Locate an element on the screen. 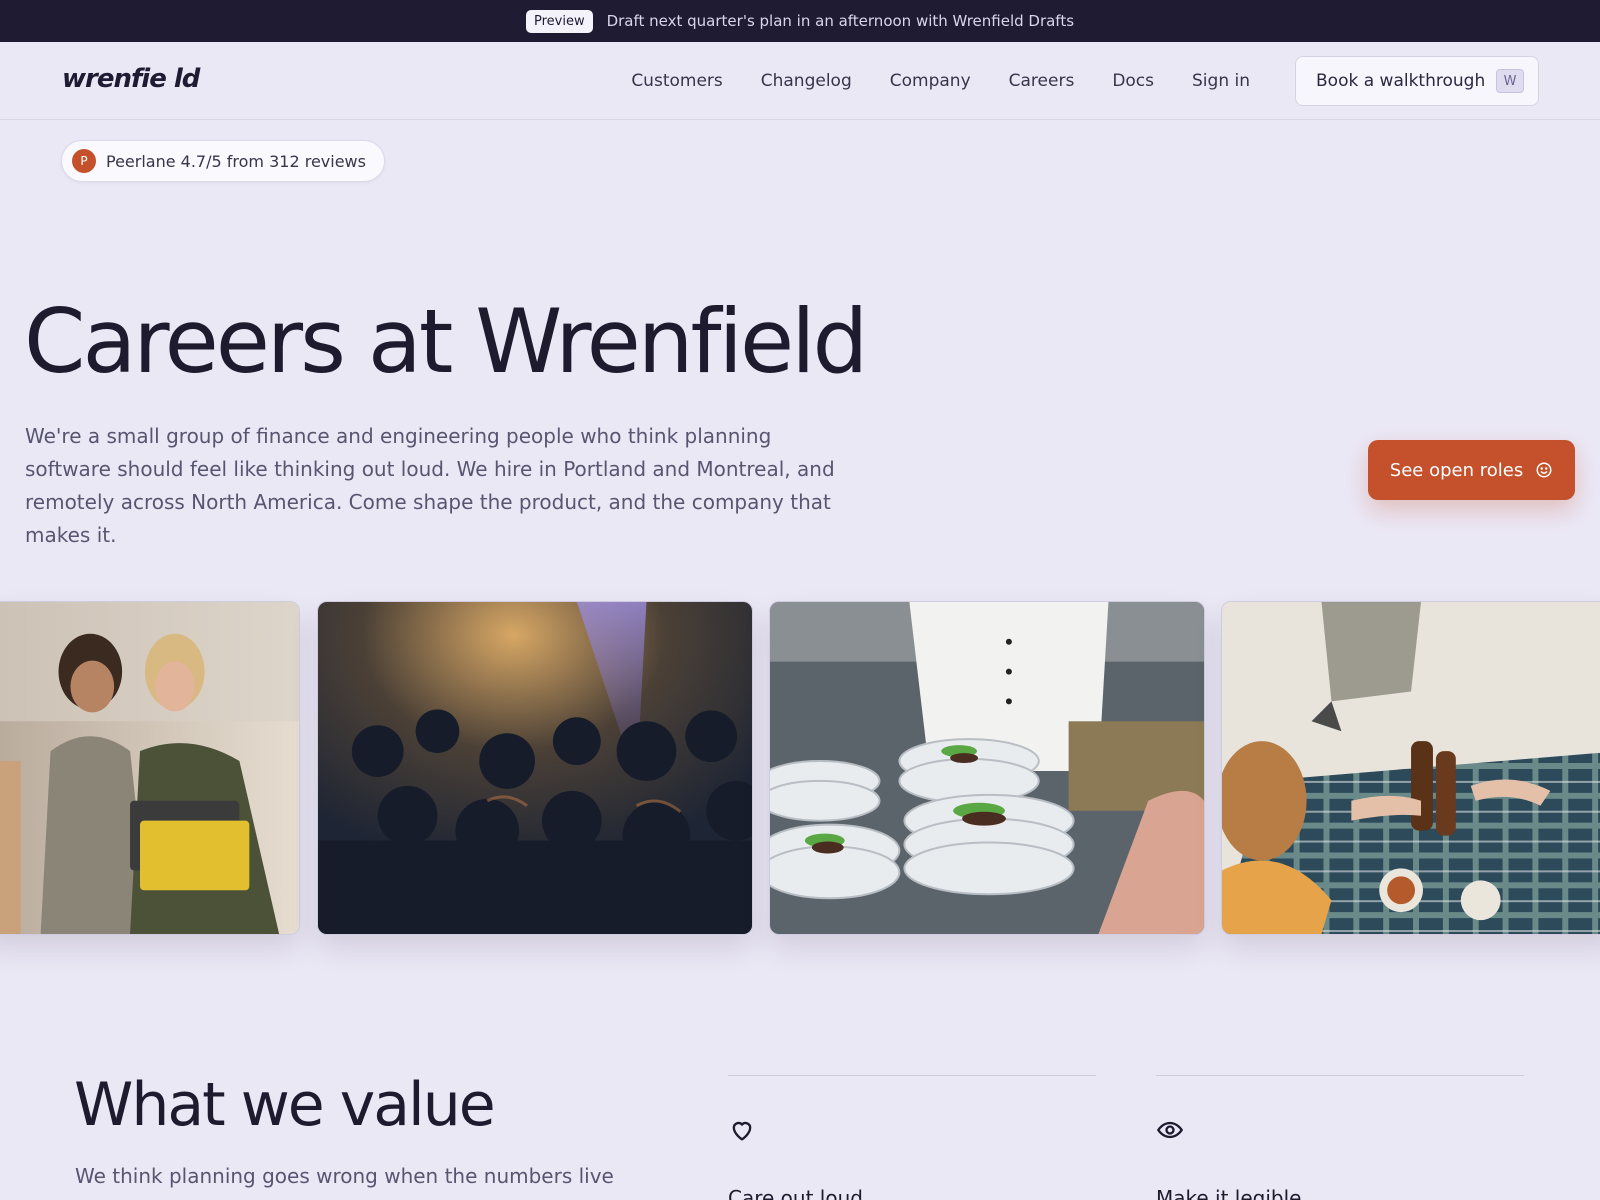 The image size is (1600, 1200). shortcut-key: W is located at coordinates (1510, 81).